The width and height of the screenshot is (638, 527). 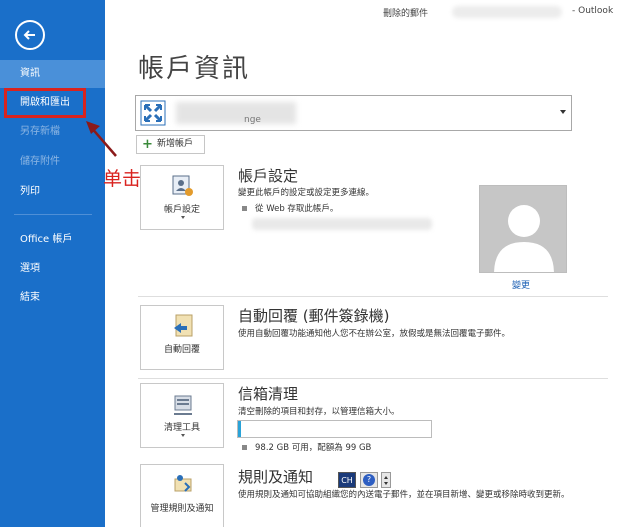 I want to click on cleanup-desc: 清空刪除的項目和封存，以管理信箱大小。, so click(x=319, y=412).